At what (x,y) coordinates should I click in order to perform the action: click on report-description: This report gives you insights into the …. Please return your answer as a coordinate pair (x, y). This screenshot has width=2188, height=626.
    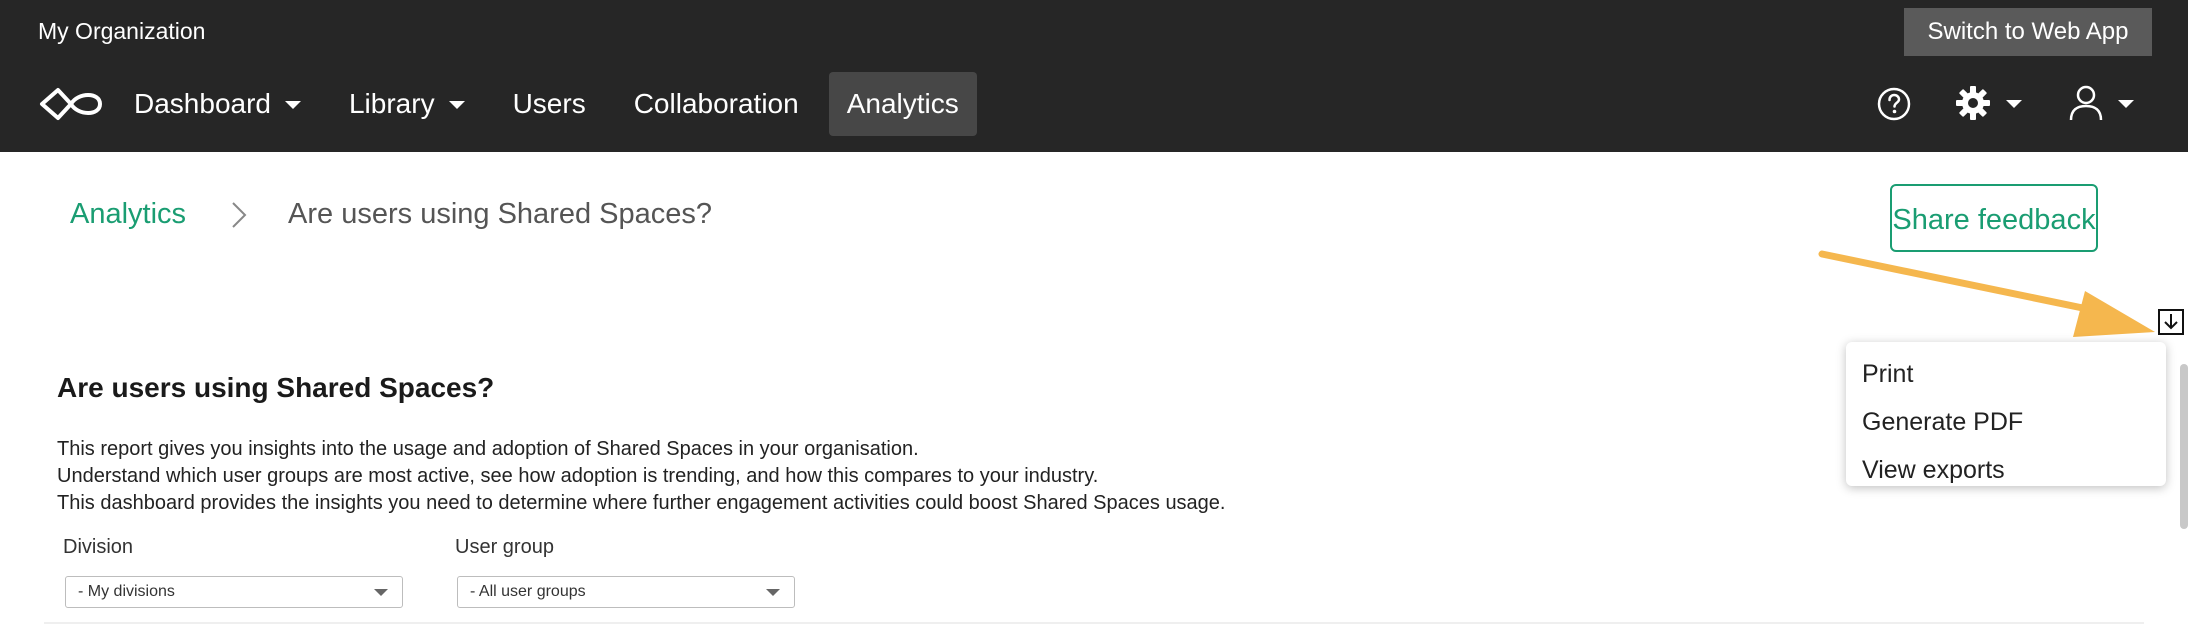
    Looking at the image, I should click on (641, 476).